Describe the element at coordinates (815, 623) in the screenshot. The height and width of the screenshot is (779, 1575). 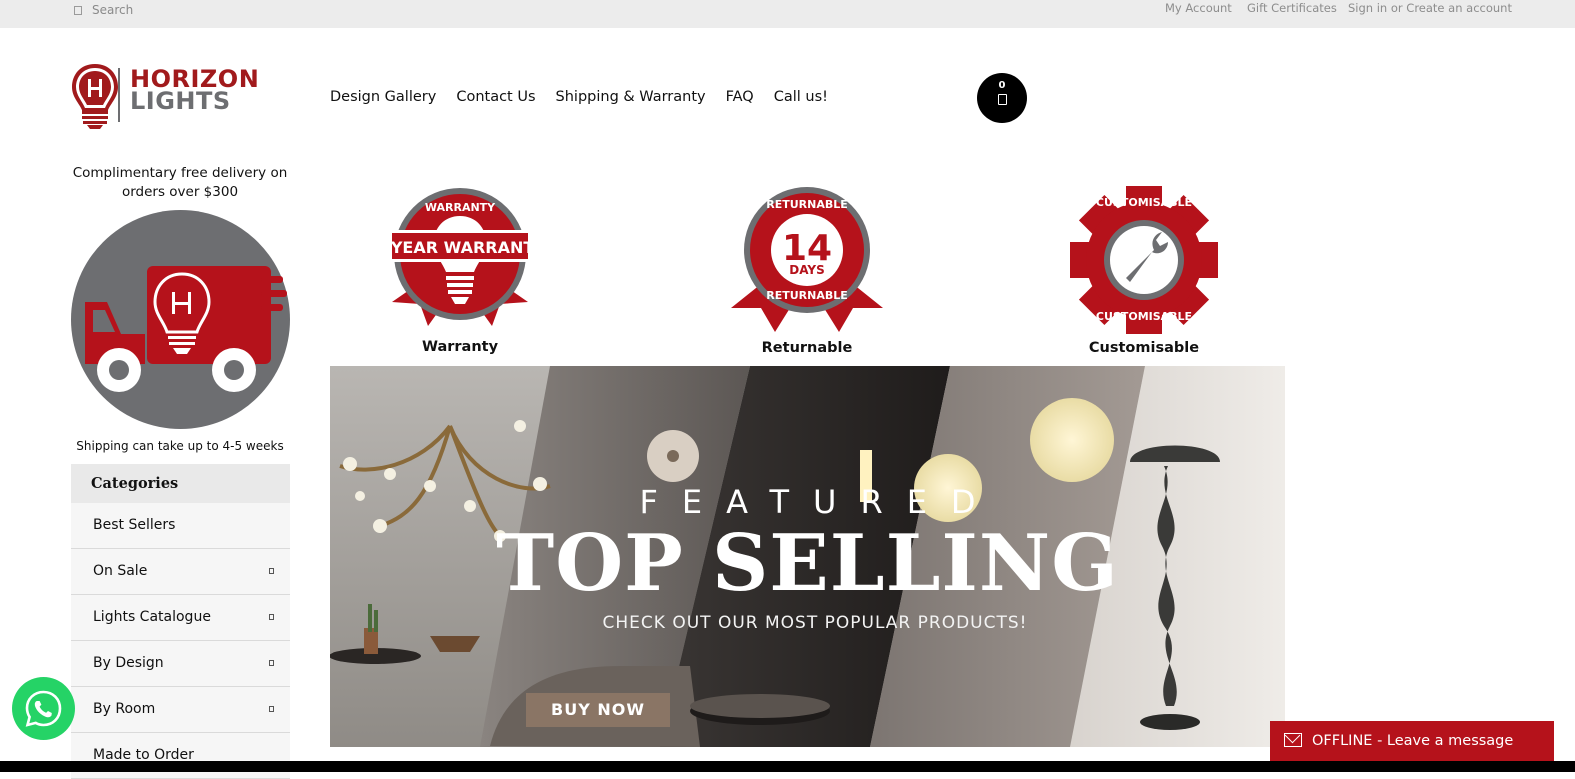
I see `hero-subline: CHECK OUT OUR MOST POPULAR PRODUCTS!` at that location.